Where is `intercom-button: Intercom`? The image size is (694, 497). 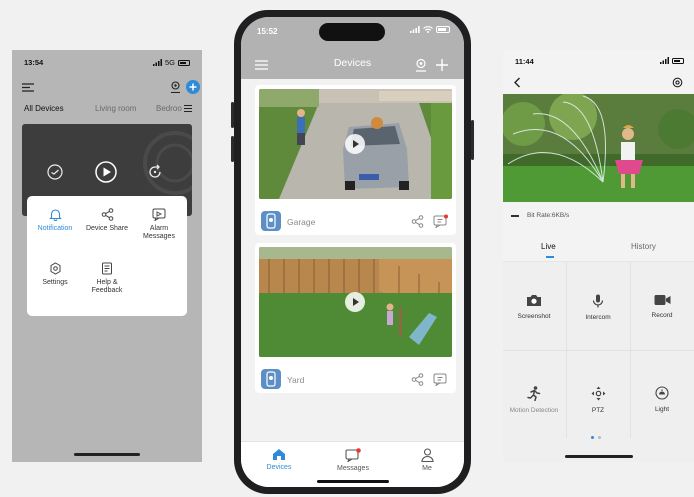 intercom-button: Intercom is located at coordinates (598, 307).